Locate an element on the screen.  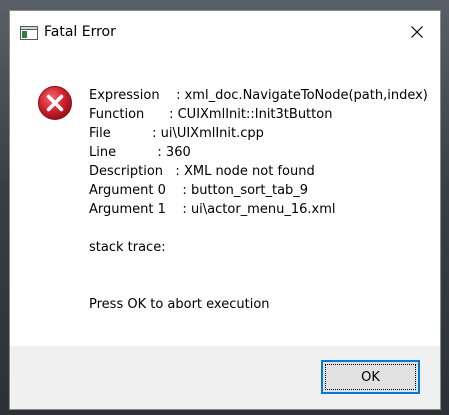
window-title: Fatal Error is located at coordinates (80, 32).